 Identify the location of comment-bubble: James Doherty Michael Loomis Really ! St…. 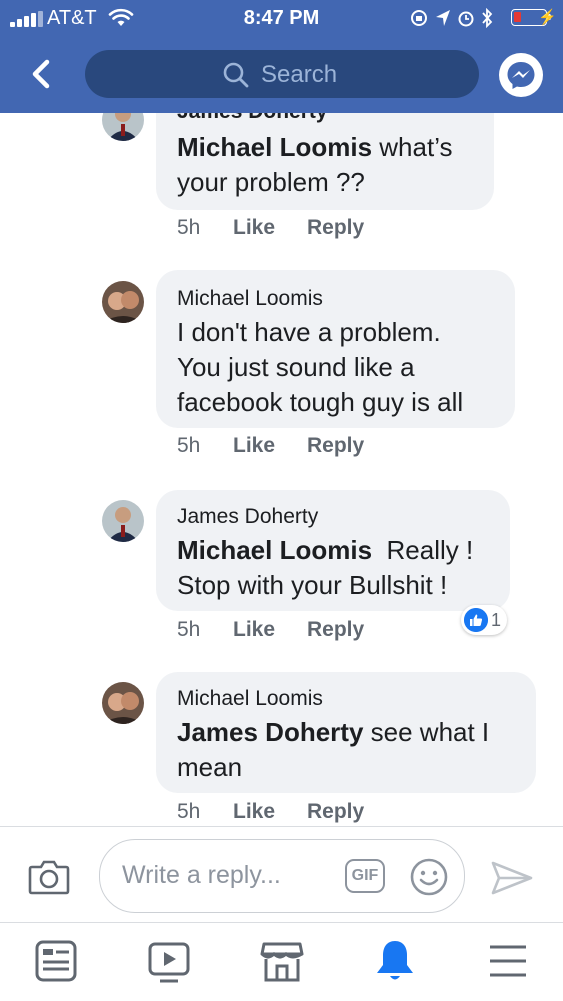
(333, 550).